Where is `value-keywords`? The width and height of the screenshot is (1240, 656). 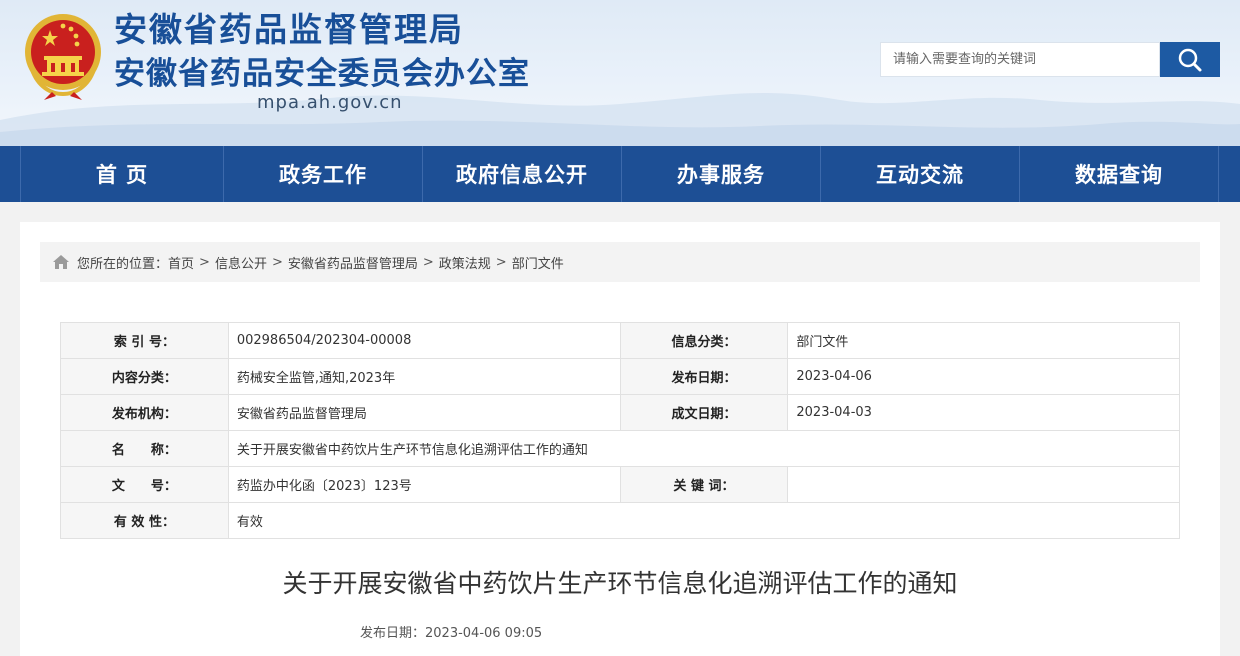
value-keywords is located at coordinates (983, 484).